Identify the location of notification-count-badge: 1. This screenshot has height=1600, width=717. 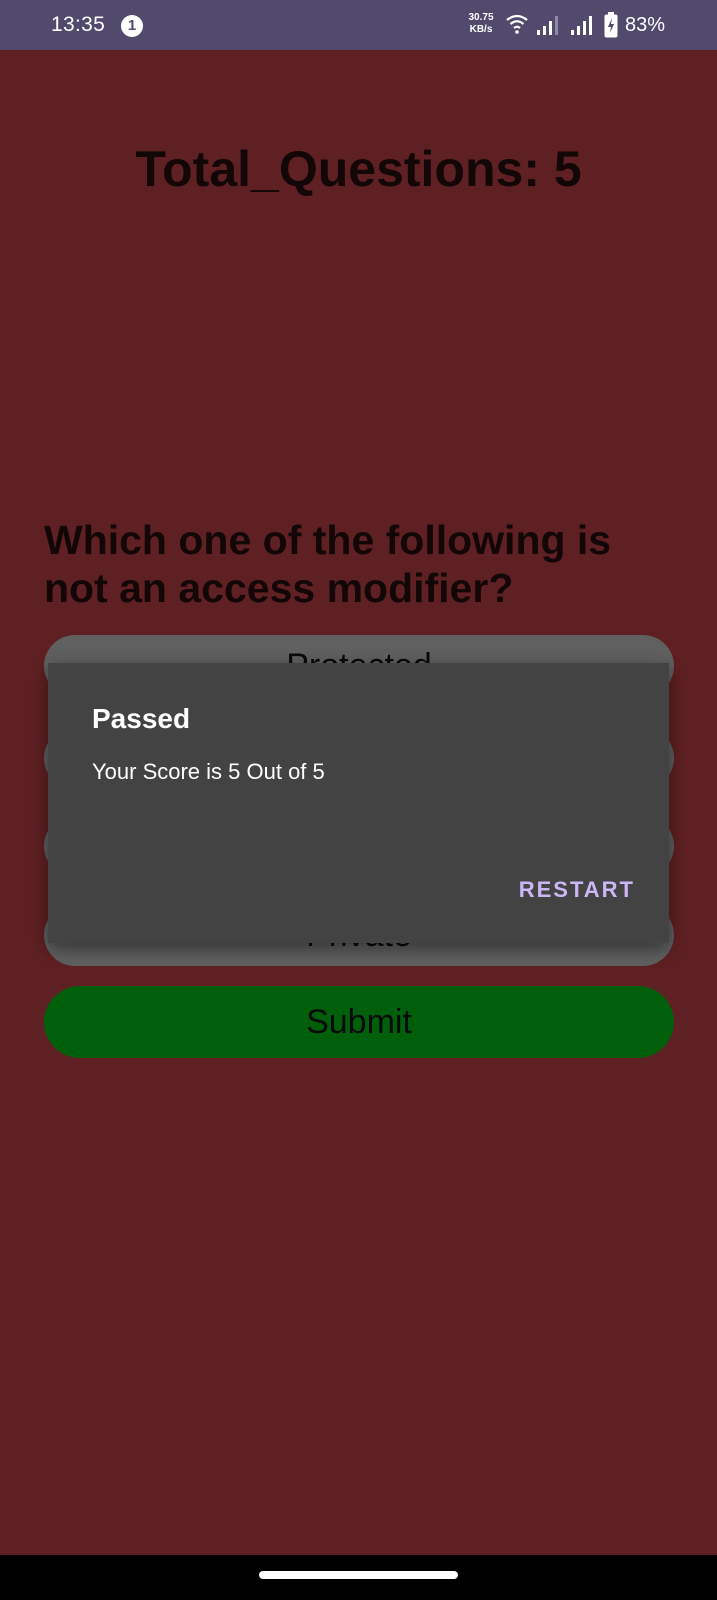
(132, 26).